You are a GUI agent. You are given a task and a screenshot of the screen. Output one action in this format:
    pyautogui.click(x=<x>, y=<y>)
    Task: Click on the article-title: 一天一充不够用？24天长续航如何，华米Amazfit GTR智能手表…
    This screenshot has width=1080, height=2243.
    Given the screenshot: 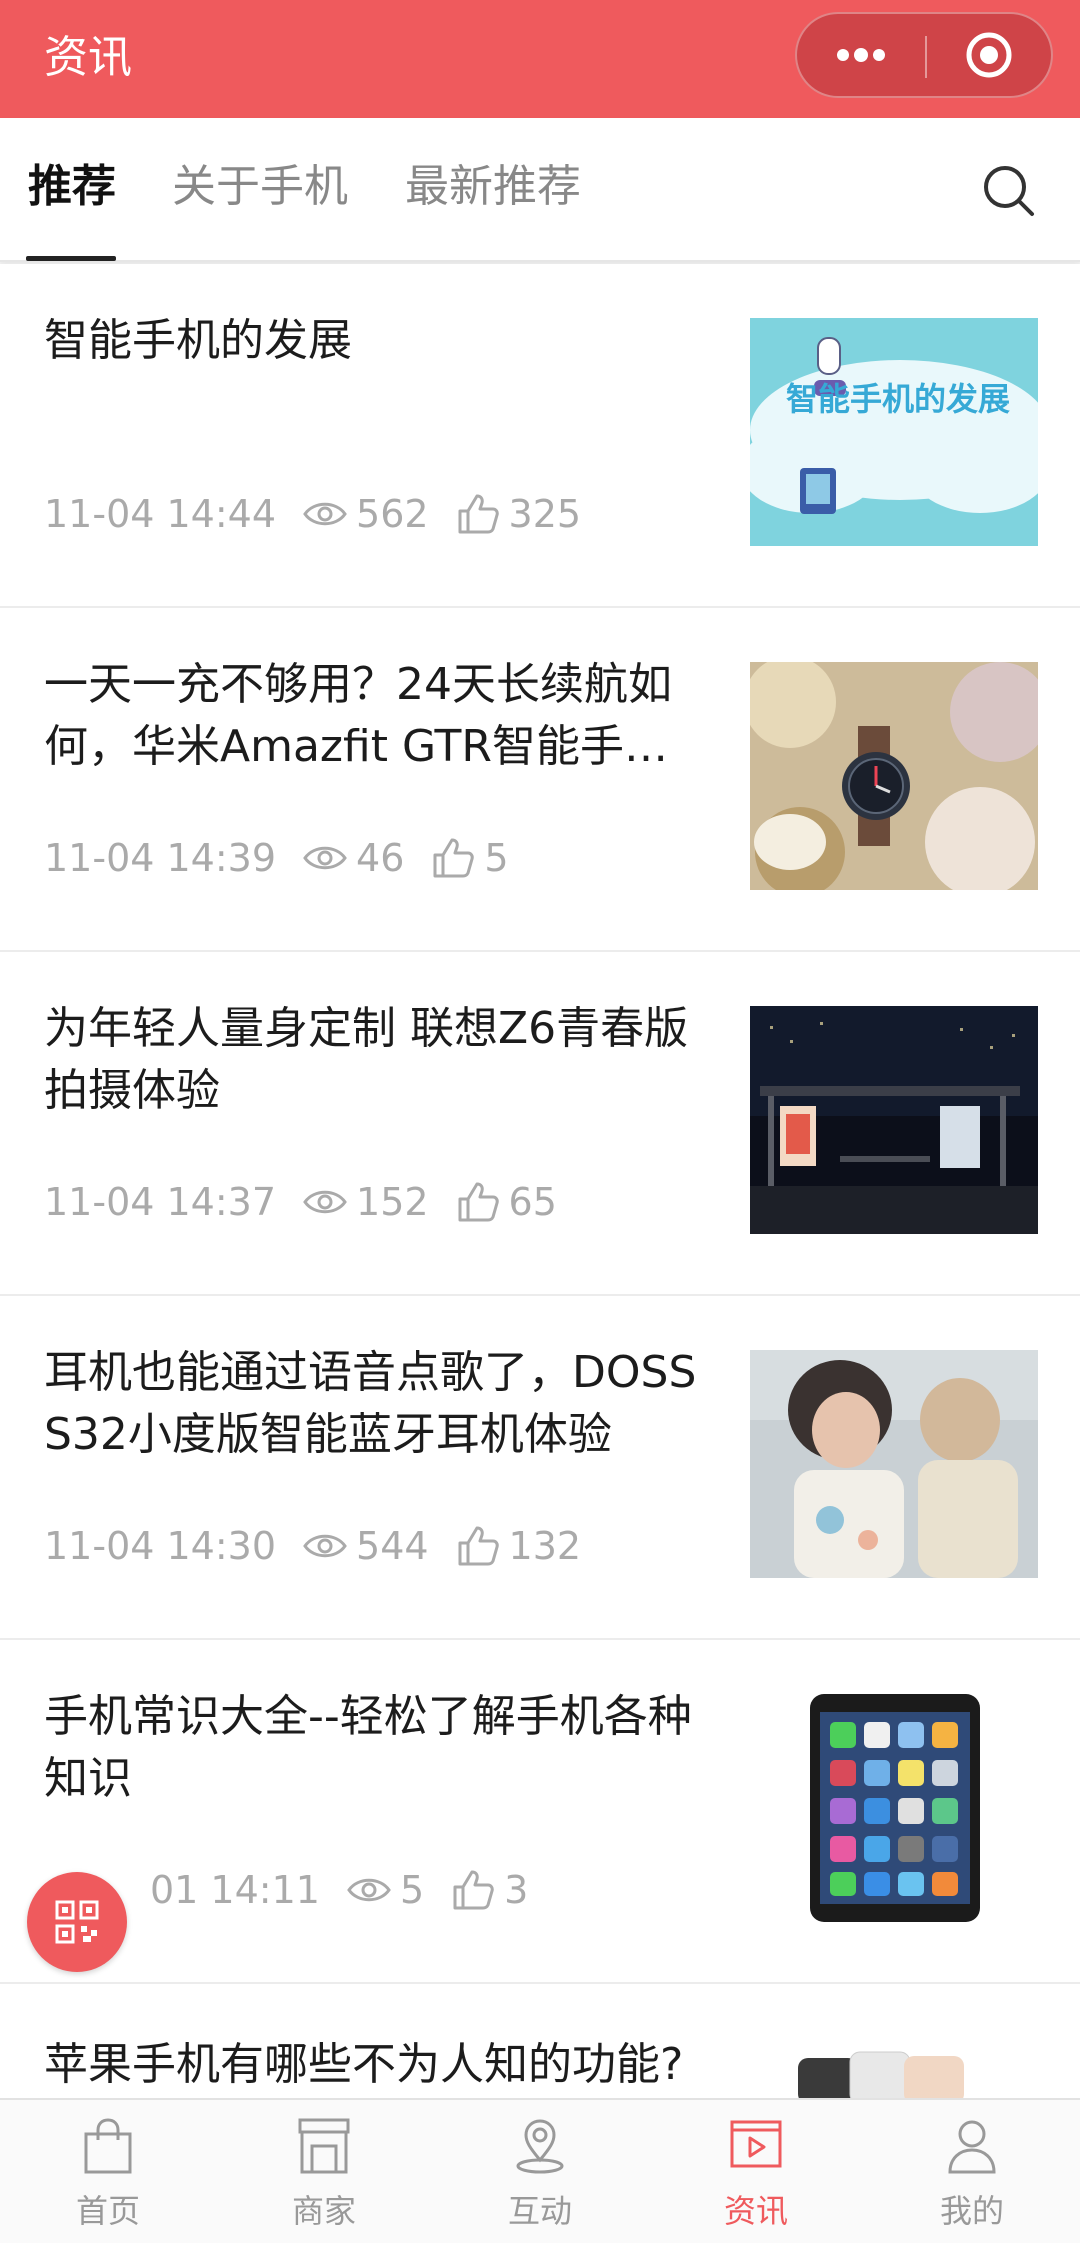 What is the action you would take?
    pyautogui.click(x=358, y=715)
    